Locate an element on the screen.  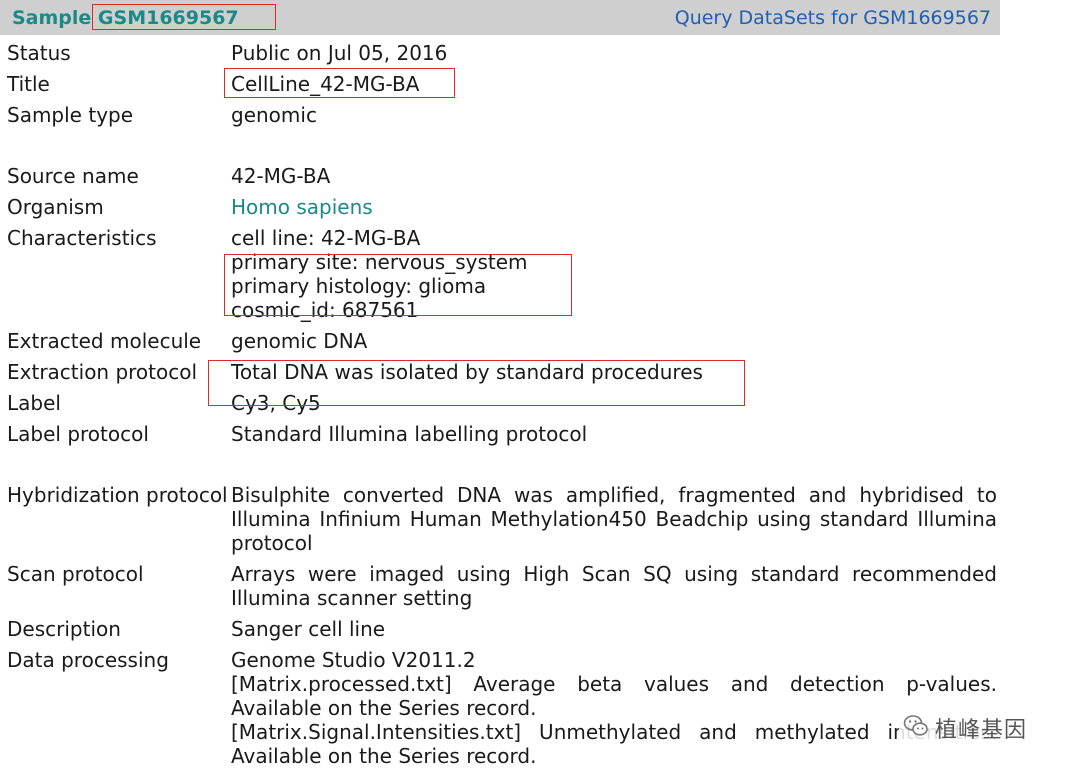
sample-type-label: Sample type is located at coordinates (70, 115).